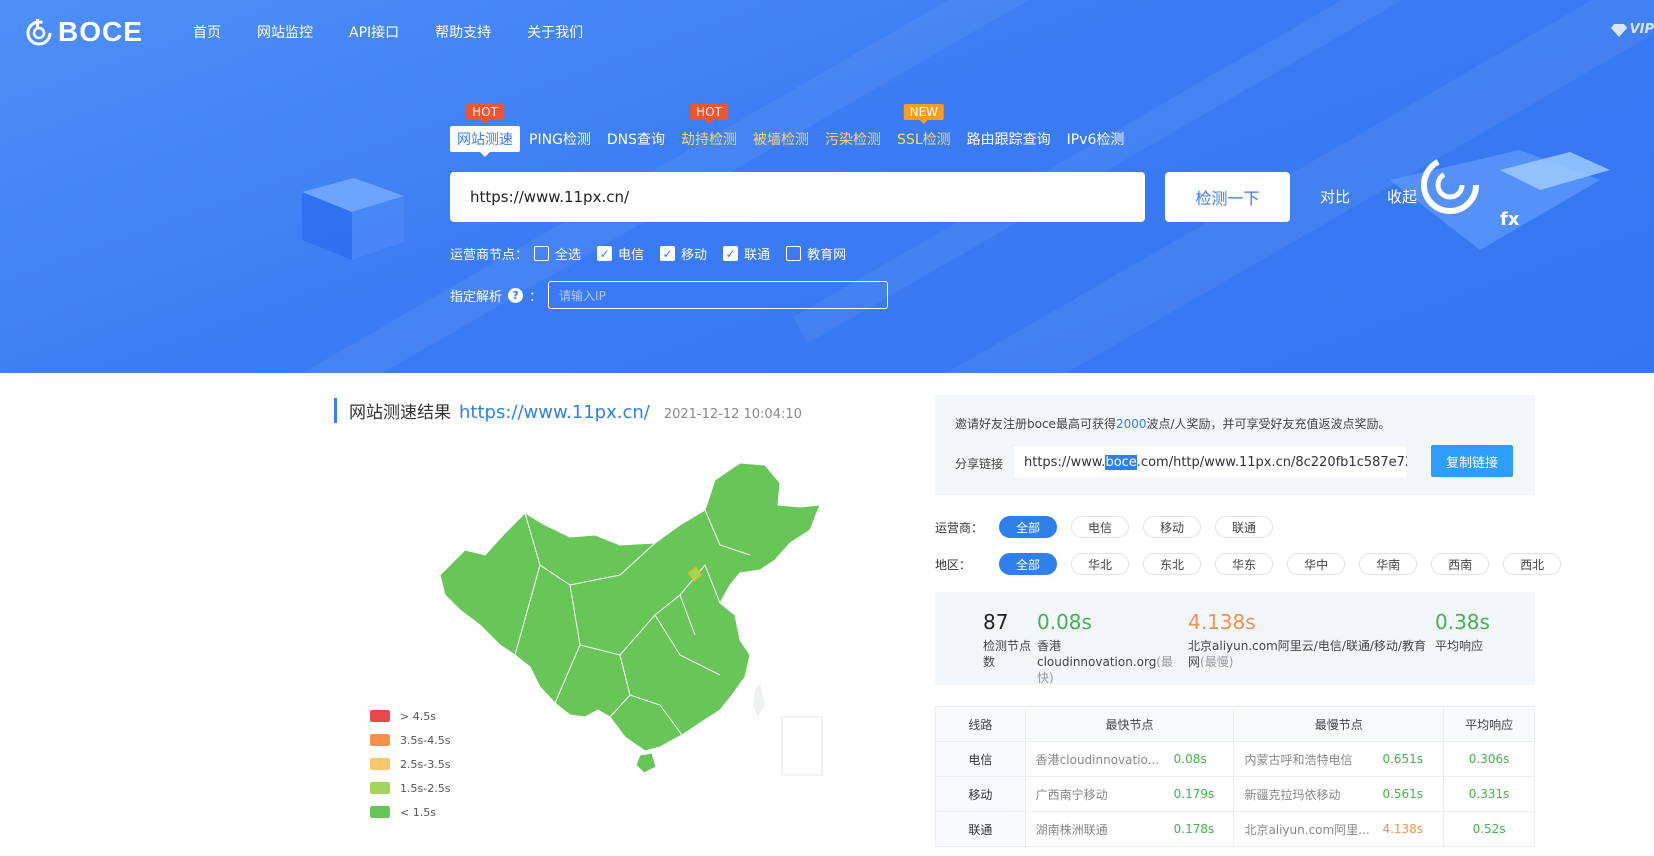 Image resolution: width=1654 pixels, height=856 pixels. Describe the element at coordinates (555, 32) in the screenshot. I see `nav-about: 关于我们` at that location.